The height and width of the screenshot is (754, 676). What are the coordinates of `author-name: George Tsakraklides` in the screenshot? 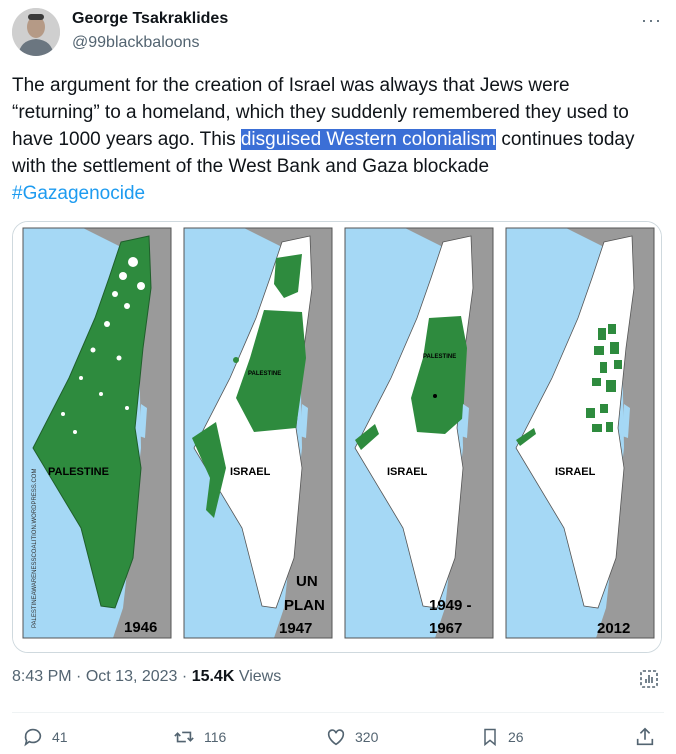 It's located at (150, 19).